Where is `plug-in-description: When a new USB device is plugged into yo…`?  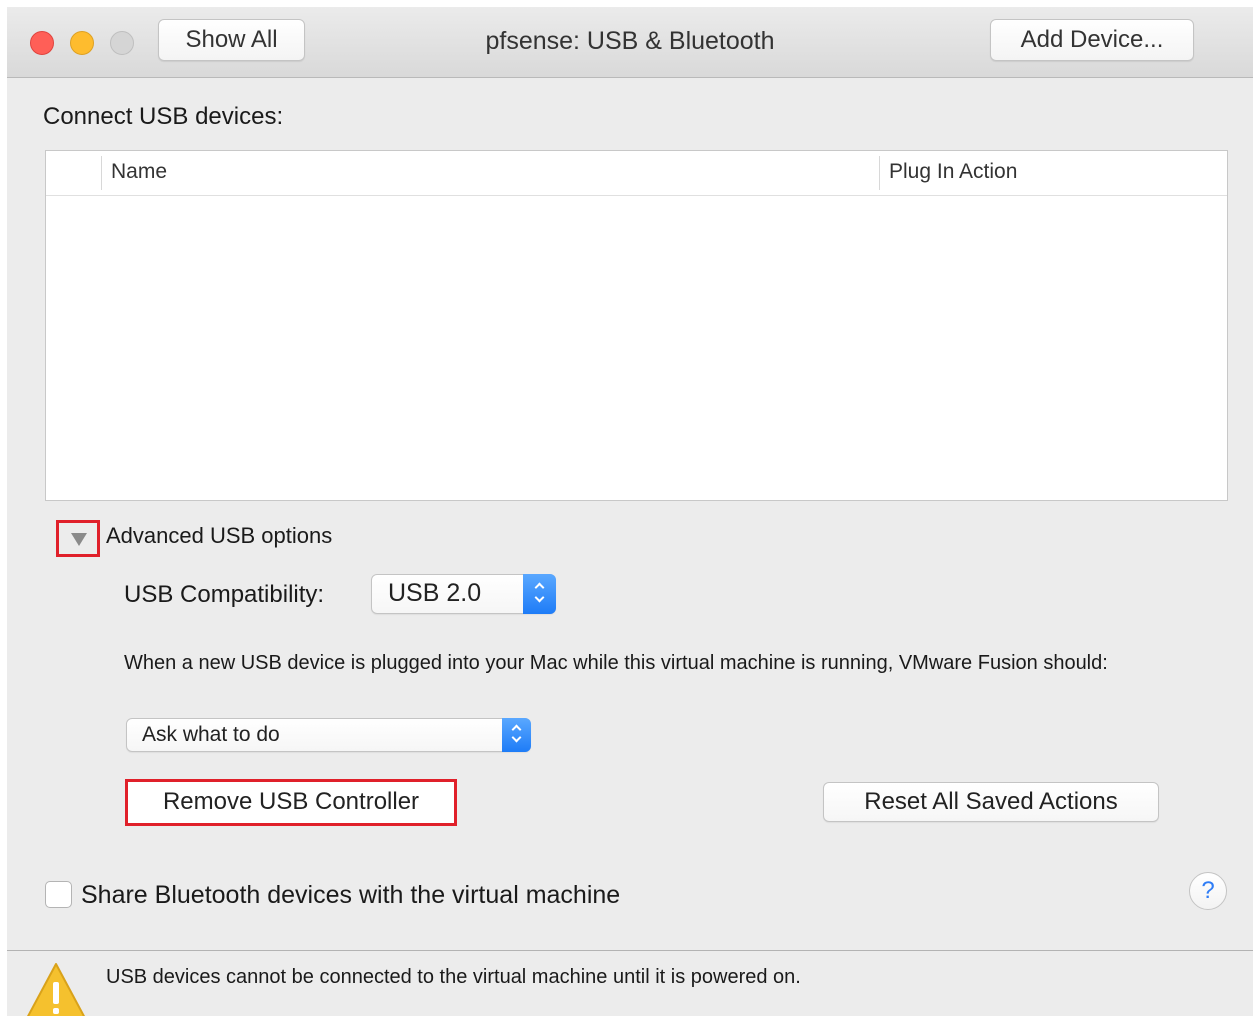
plug-in-description: When a new USB device is plugged into yo… is located at coordinates (616, 663).